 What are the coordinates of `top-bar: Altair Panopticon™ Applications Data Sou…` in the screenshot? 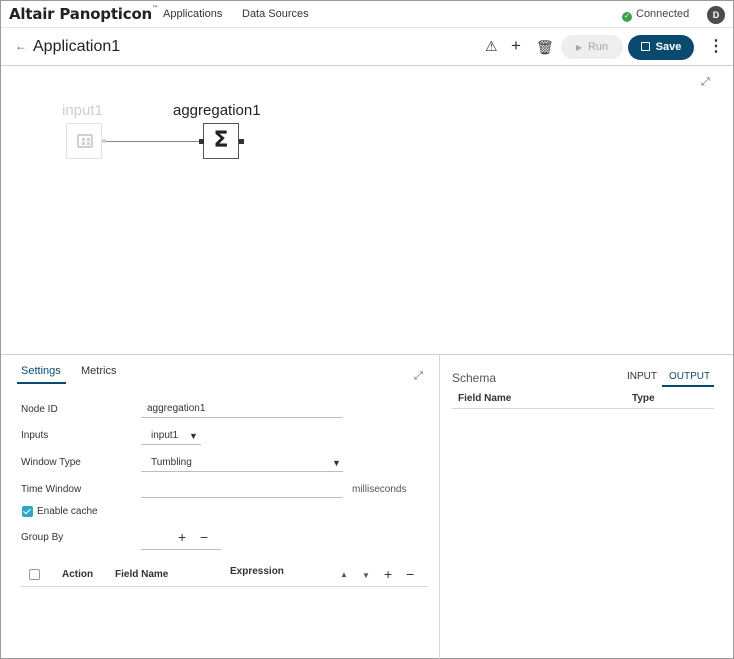 It's located at (367, 14).